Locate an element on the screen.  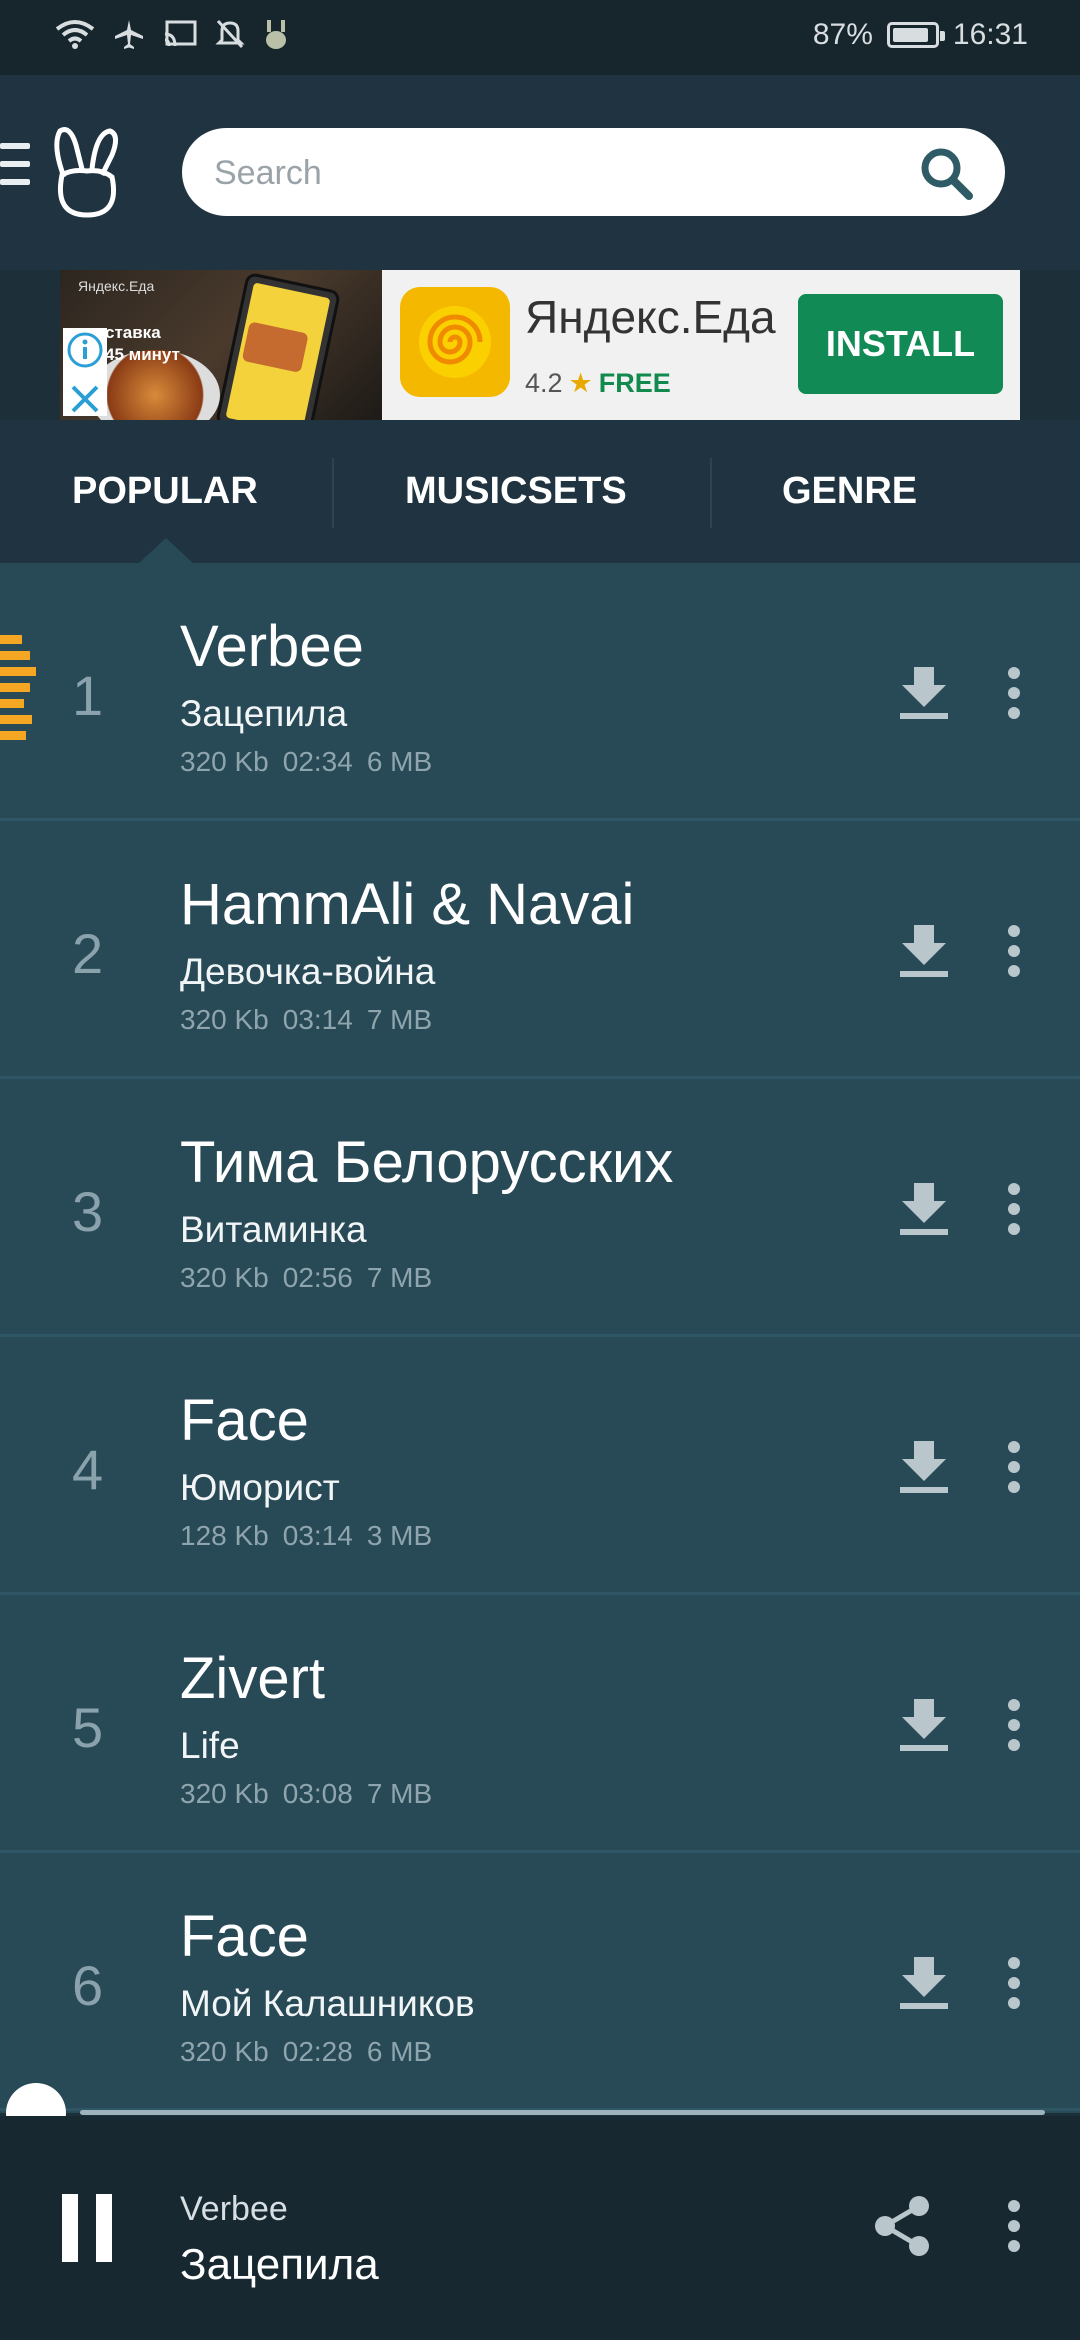
ad-price: FREE is located at coordinates (634, 383).